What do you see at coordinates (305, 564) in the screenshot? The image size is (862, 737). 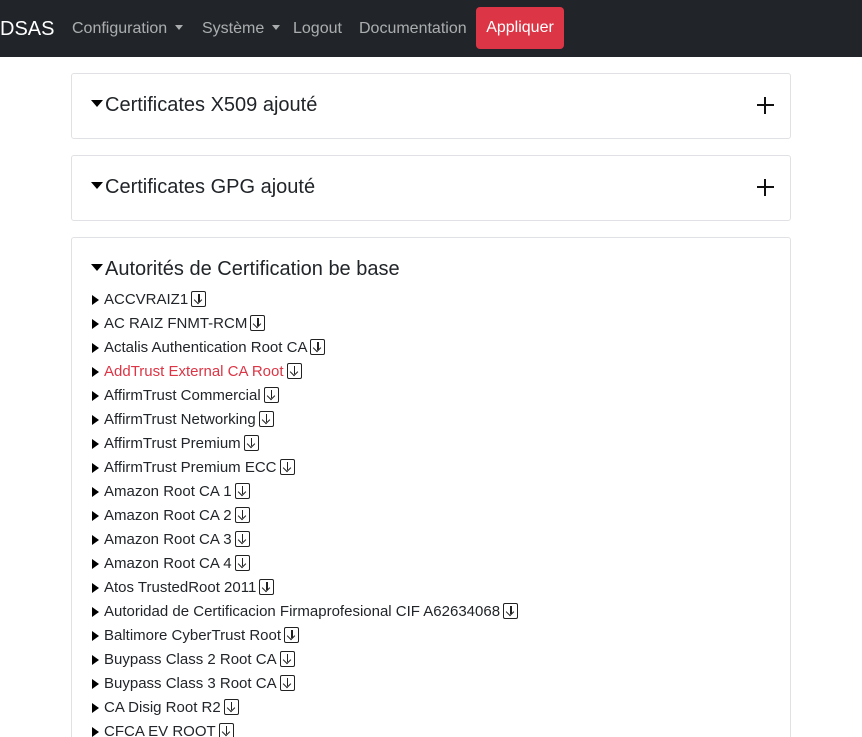 I see `ca-list-item: Amazon Root CA 4` at bounding box center [305, 564].